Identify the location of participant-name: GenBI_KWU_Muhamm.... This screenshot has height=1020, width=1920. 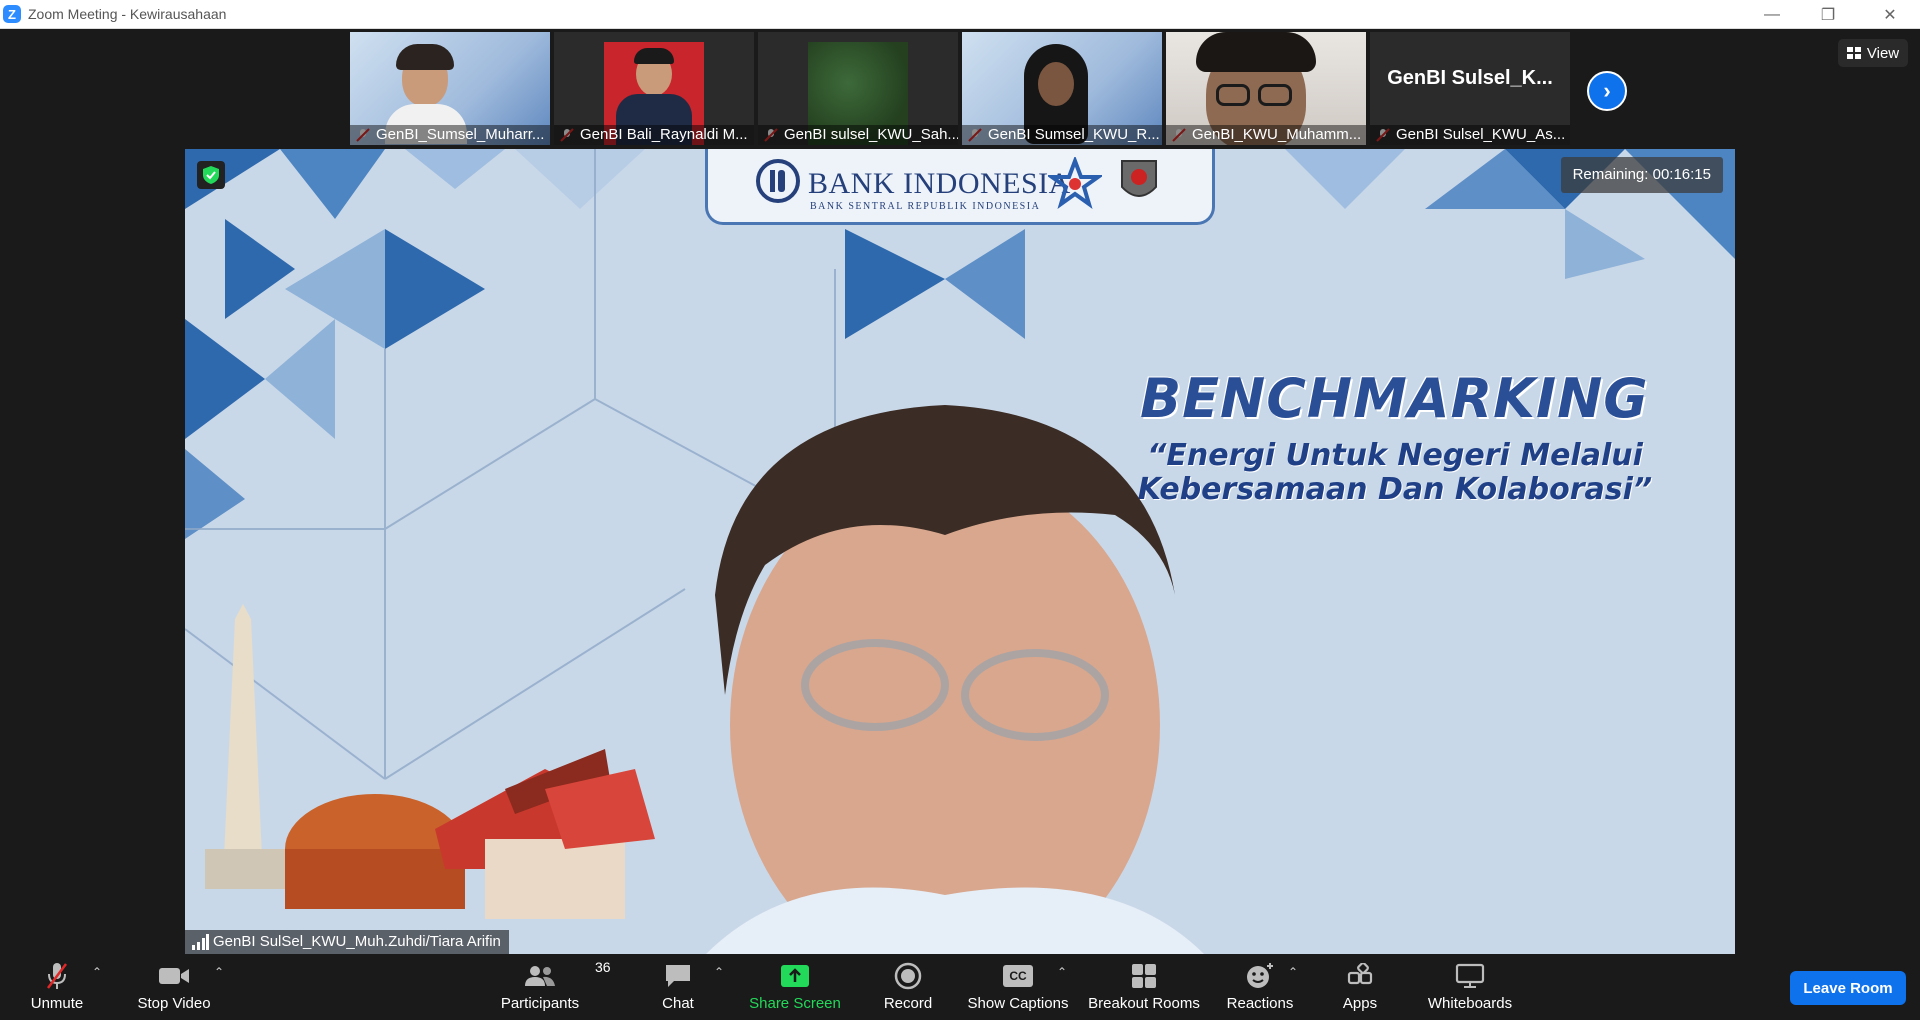
(1266, 135).